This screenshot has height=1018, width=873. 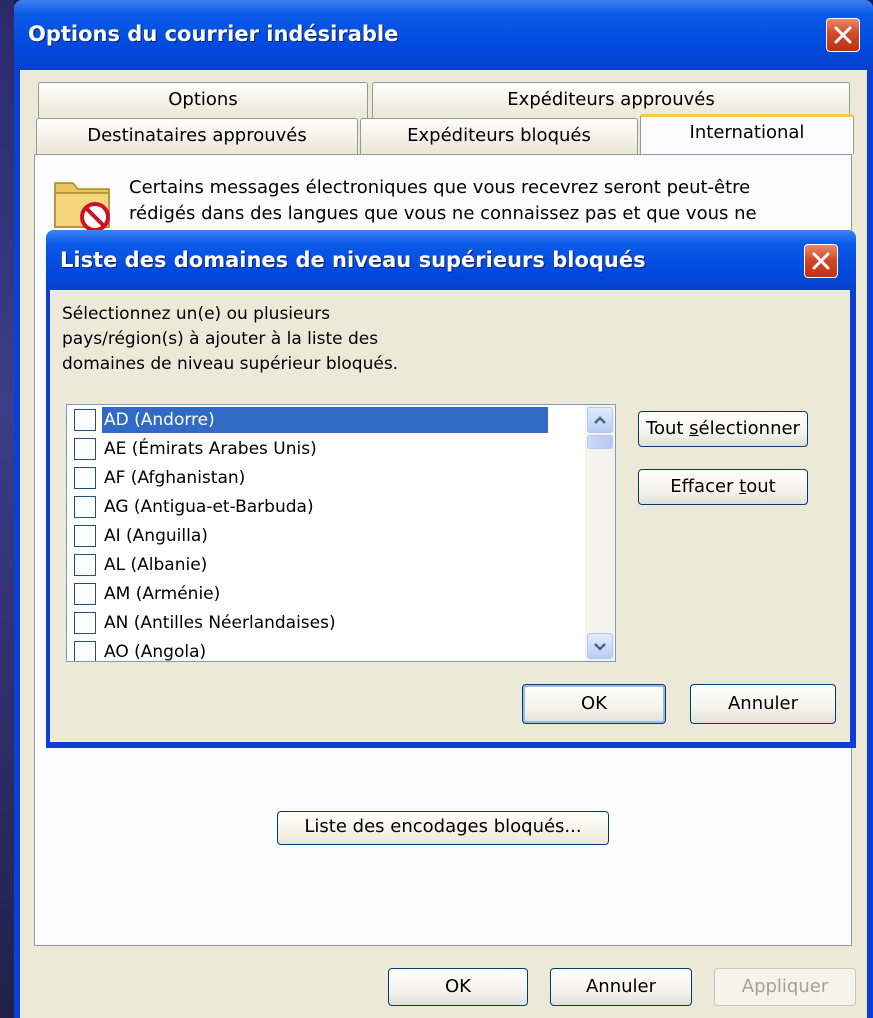 I want to click on list-item: AD (Andorre), so click(x=327, y=420).